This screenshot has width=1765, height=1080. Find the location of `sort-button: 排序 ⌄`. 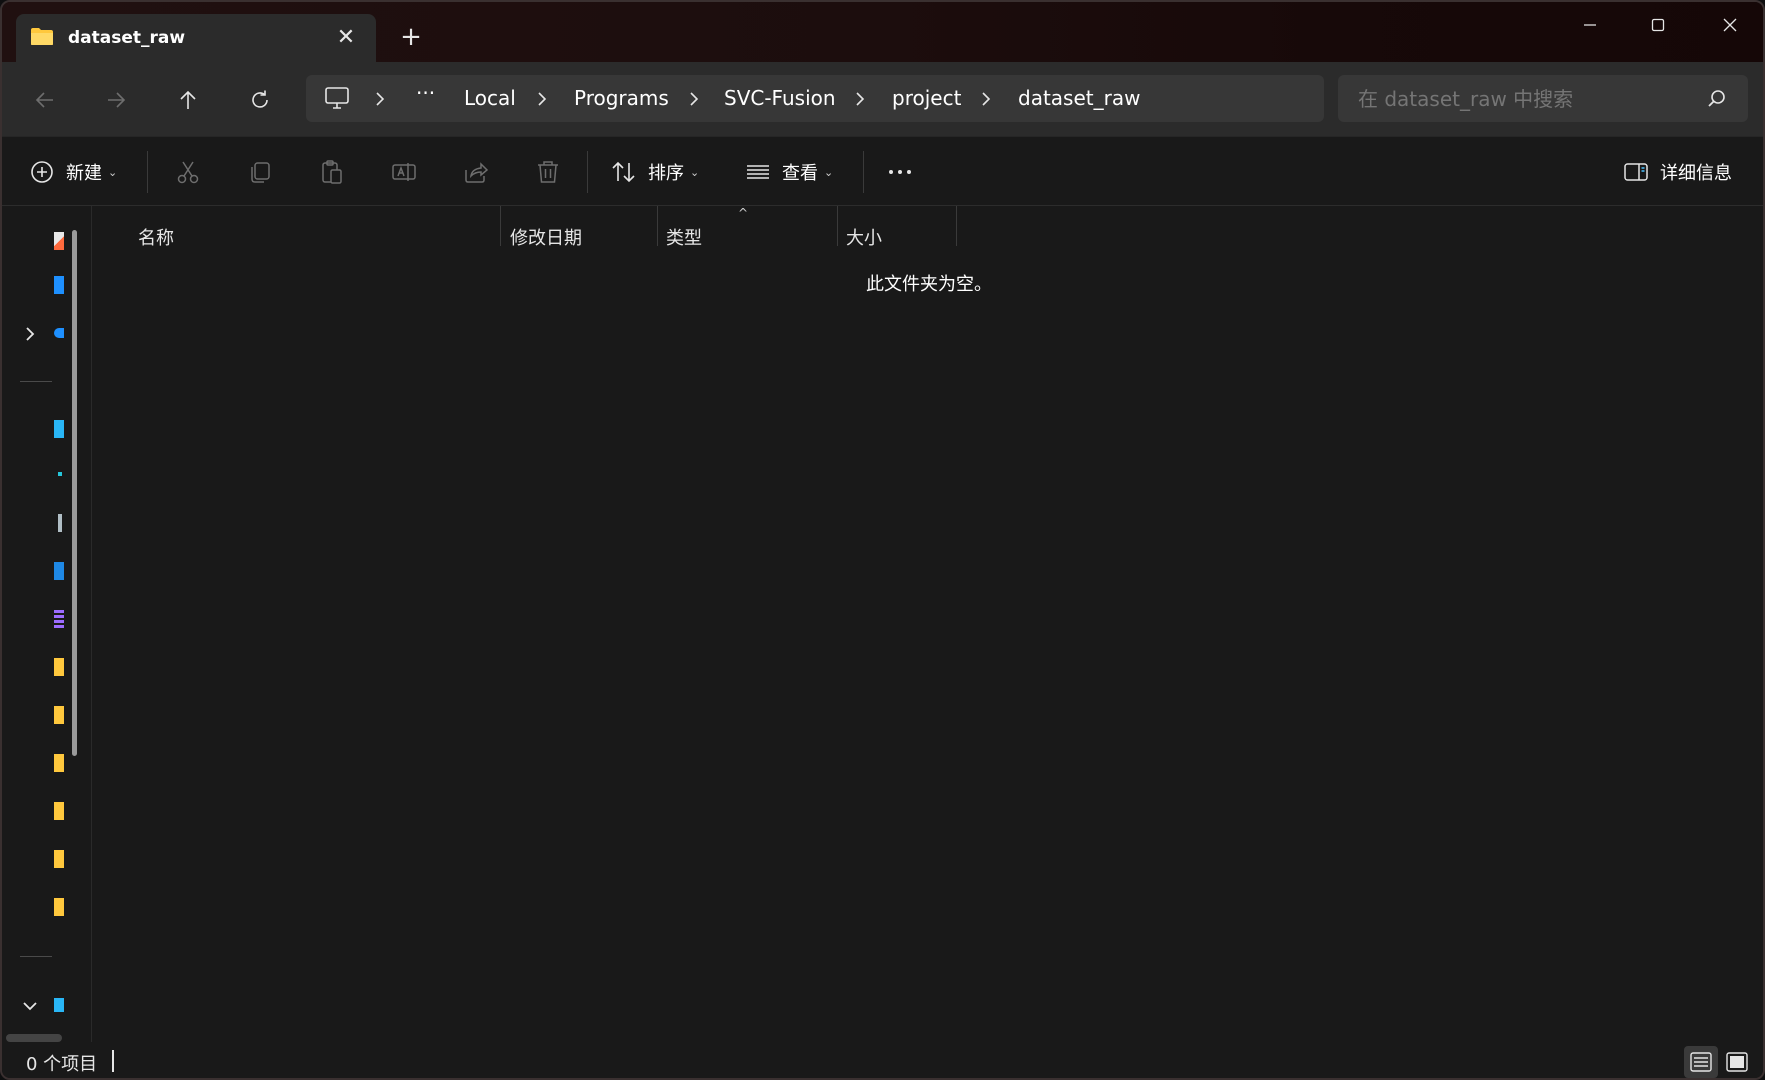

sort-button: 排序 ⌄ is located at coordinates (654, 172).